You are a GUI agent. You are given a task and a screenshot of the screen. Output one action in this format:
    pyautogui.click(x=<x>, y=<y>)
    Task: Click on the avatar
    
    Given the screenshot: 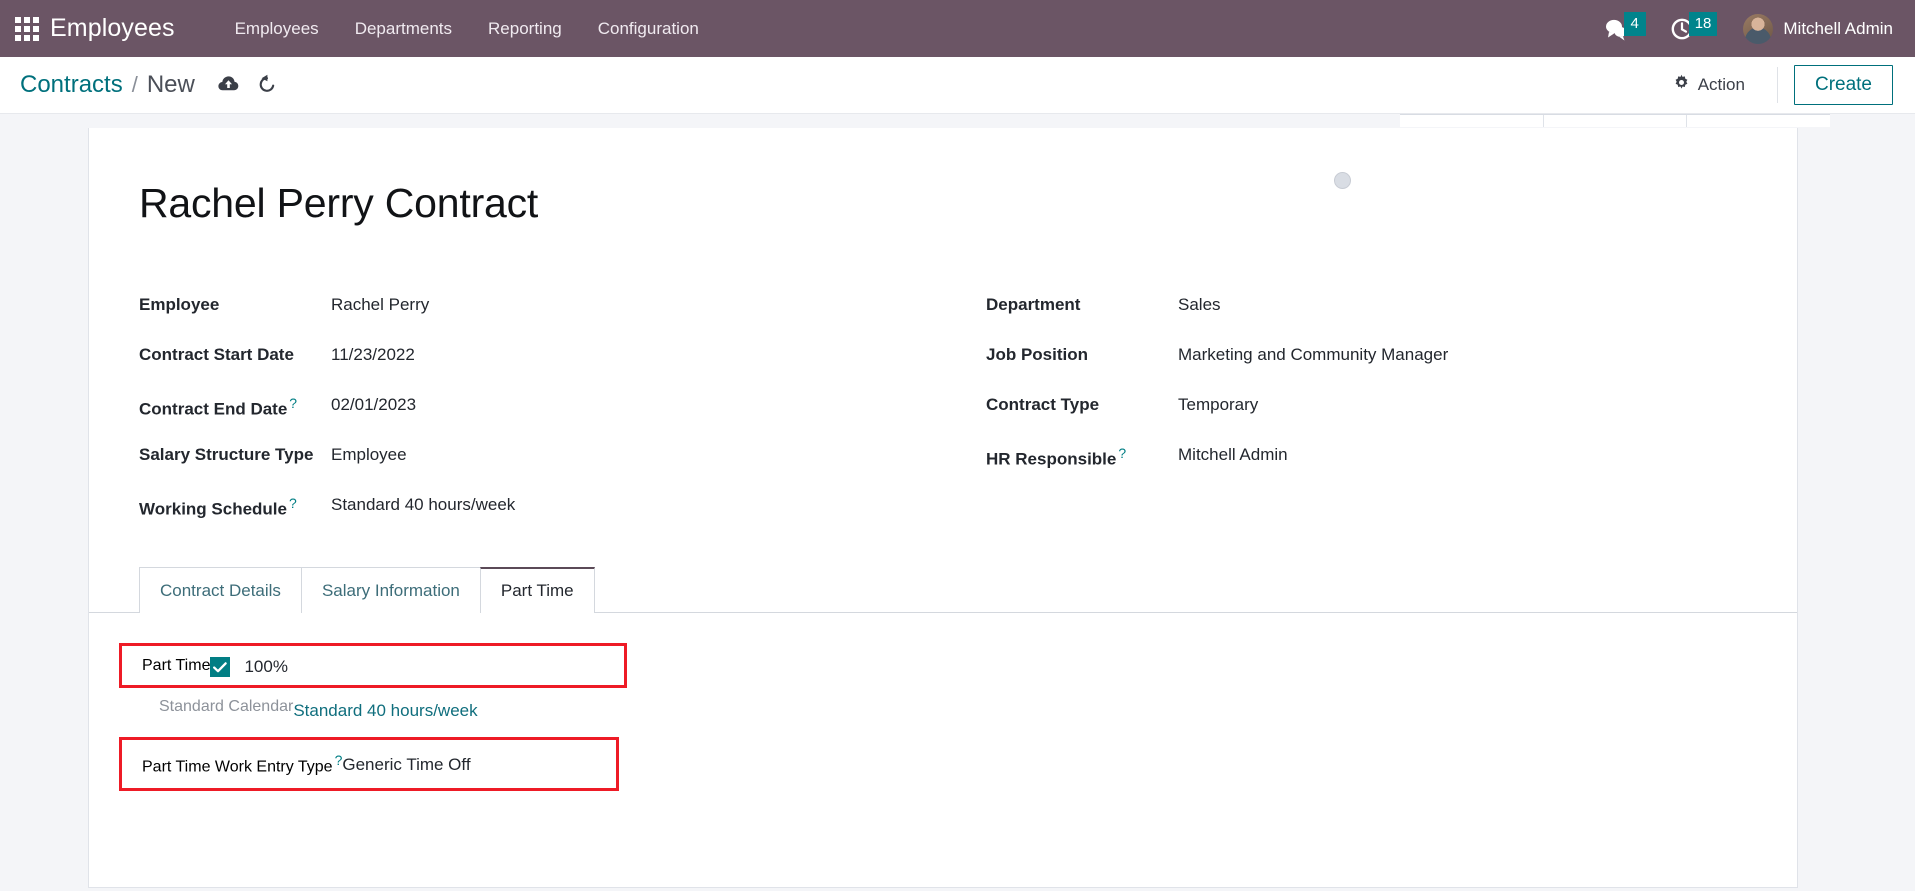 What is the action you would take?
    pyautogui.click(x=1758, y=28)
    